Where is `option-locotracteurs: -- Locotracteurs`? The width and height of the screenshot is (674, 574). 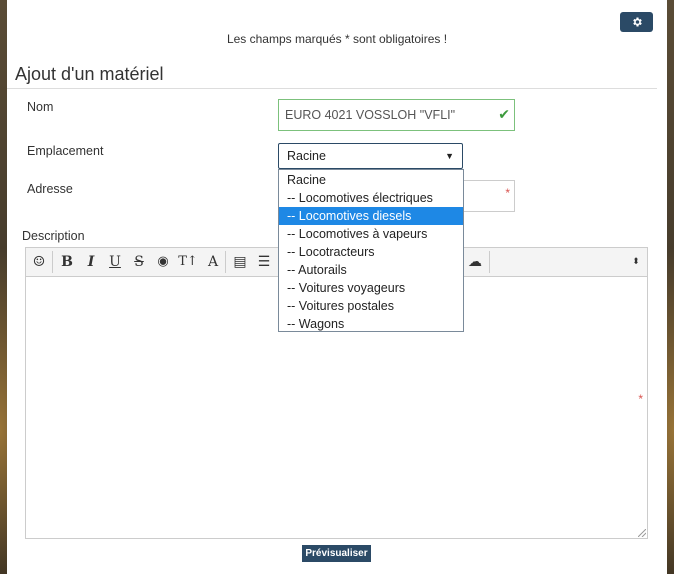 option-locotracteurs: -- Locotracteurs is located at coordinates (371, 252).